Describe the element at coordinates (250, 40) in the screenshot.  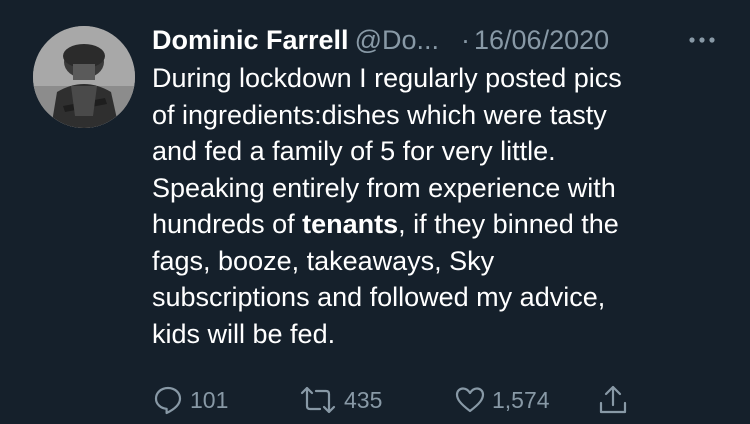
I see `author-display-name: Dominic Farrell` at that location.